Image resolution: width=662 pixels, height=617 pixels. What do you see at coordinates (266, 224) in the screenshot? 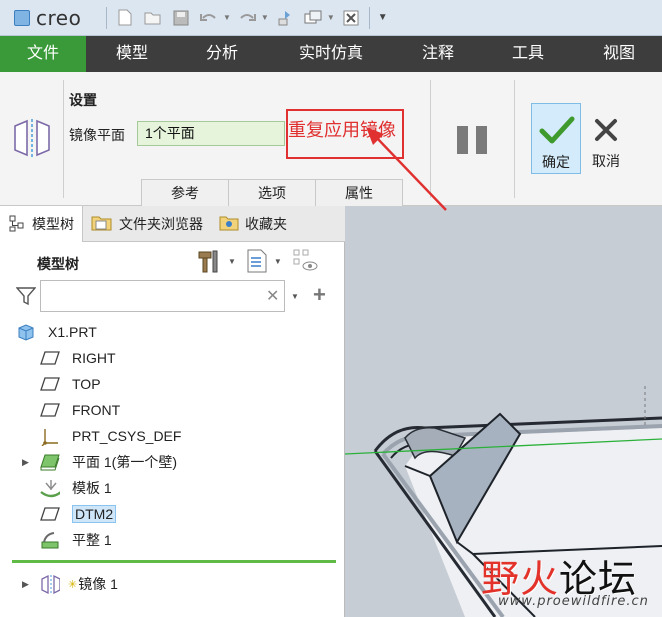
I see `tab-favorites-label: 收藏夹` at bounding box center [266, 224].